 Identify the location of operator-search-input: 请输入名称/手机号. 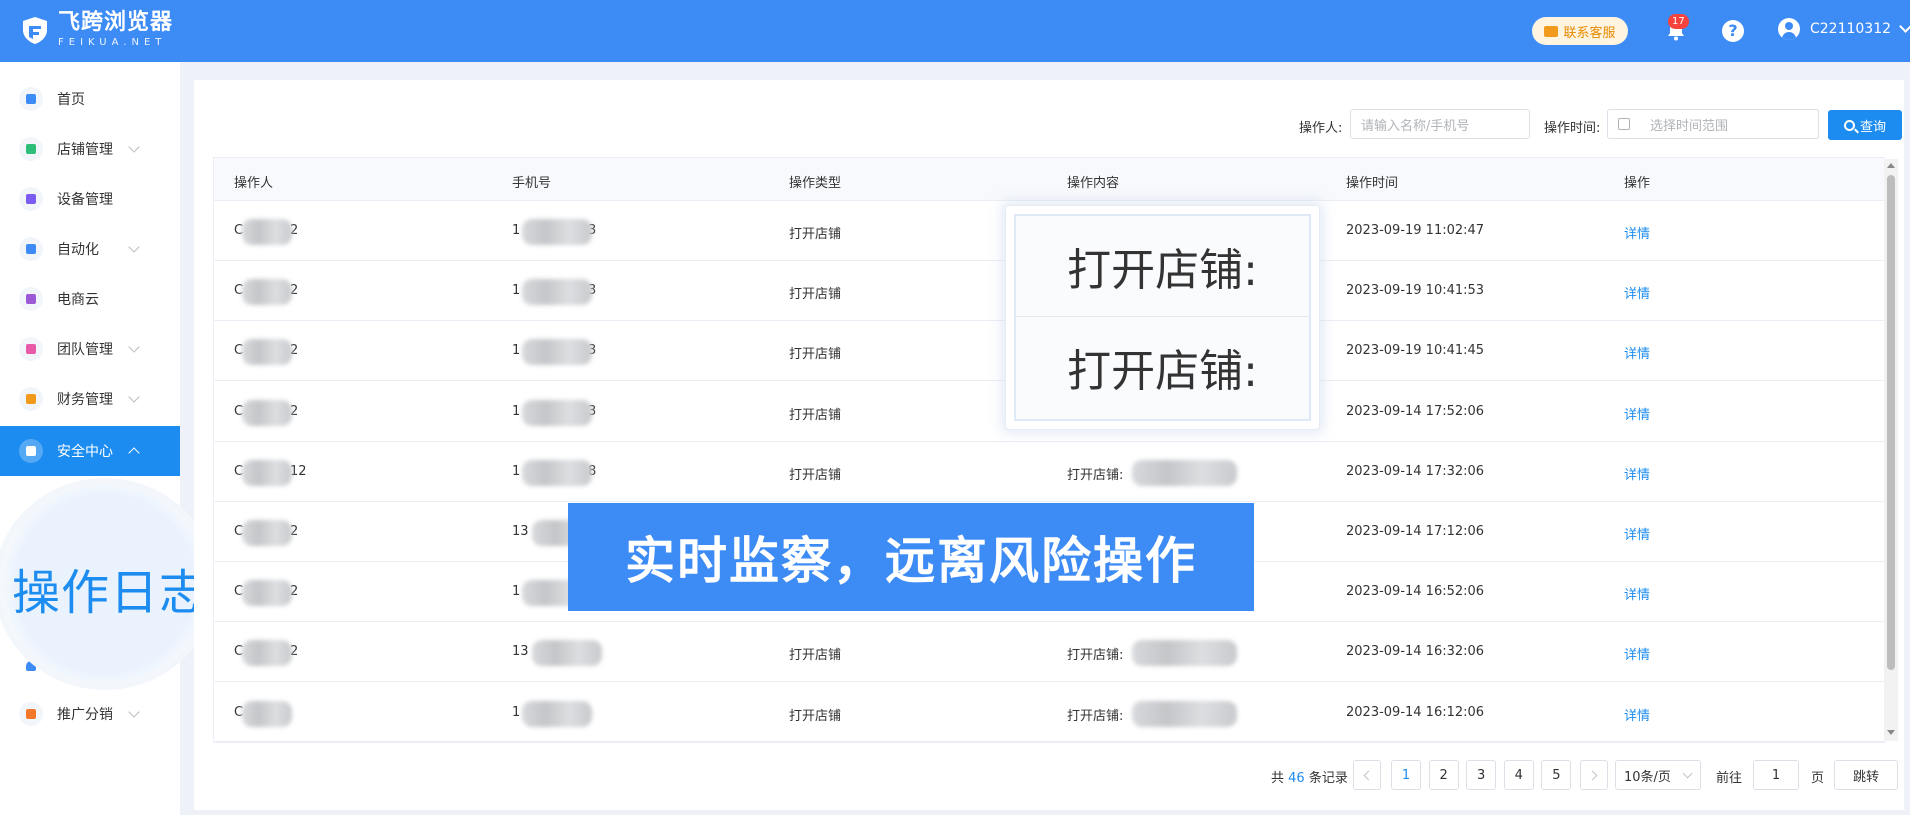
(1440, 124).